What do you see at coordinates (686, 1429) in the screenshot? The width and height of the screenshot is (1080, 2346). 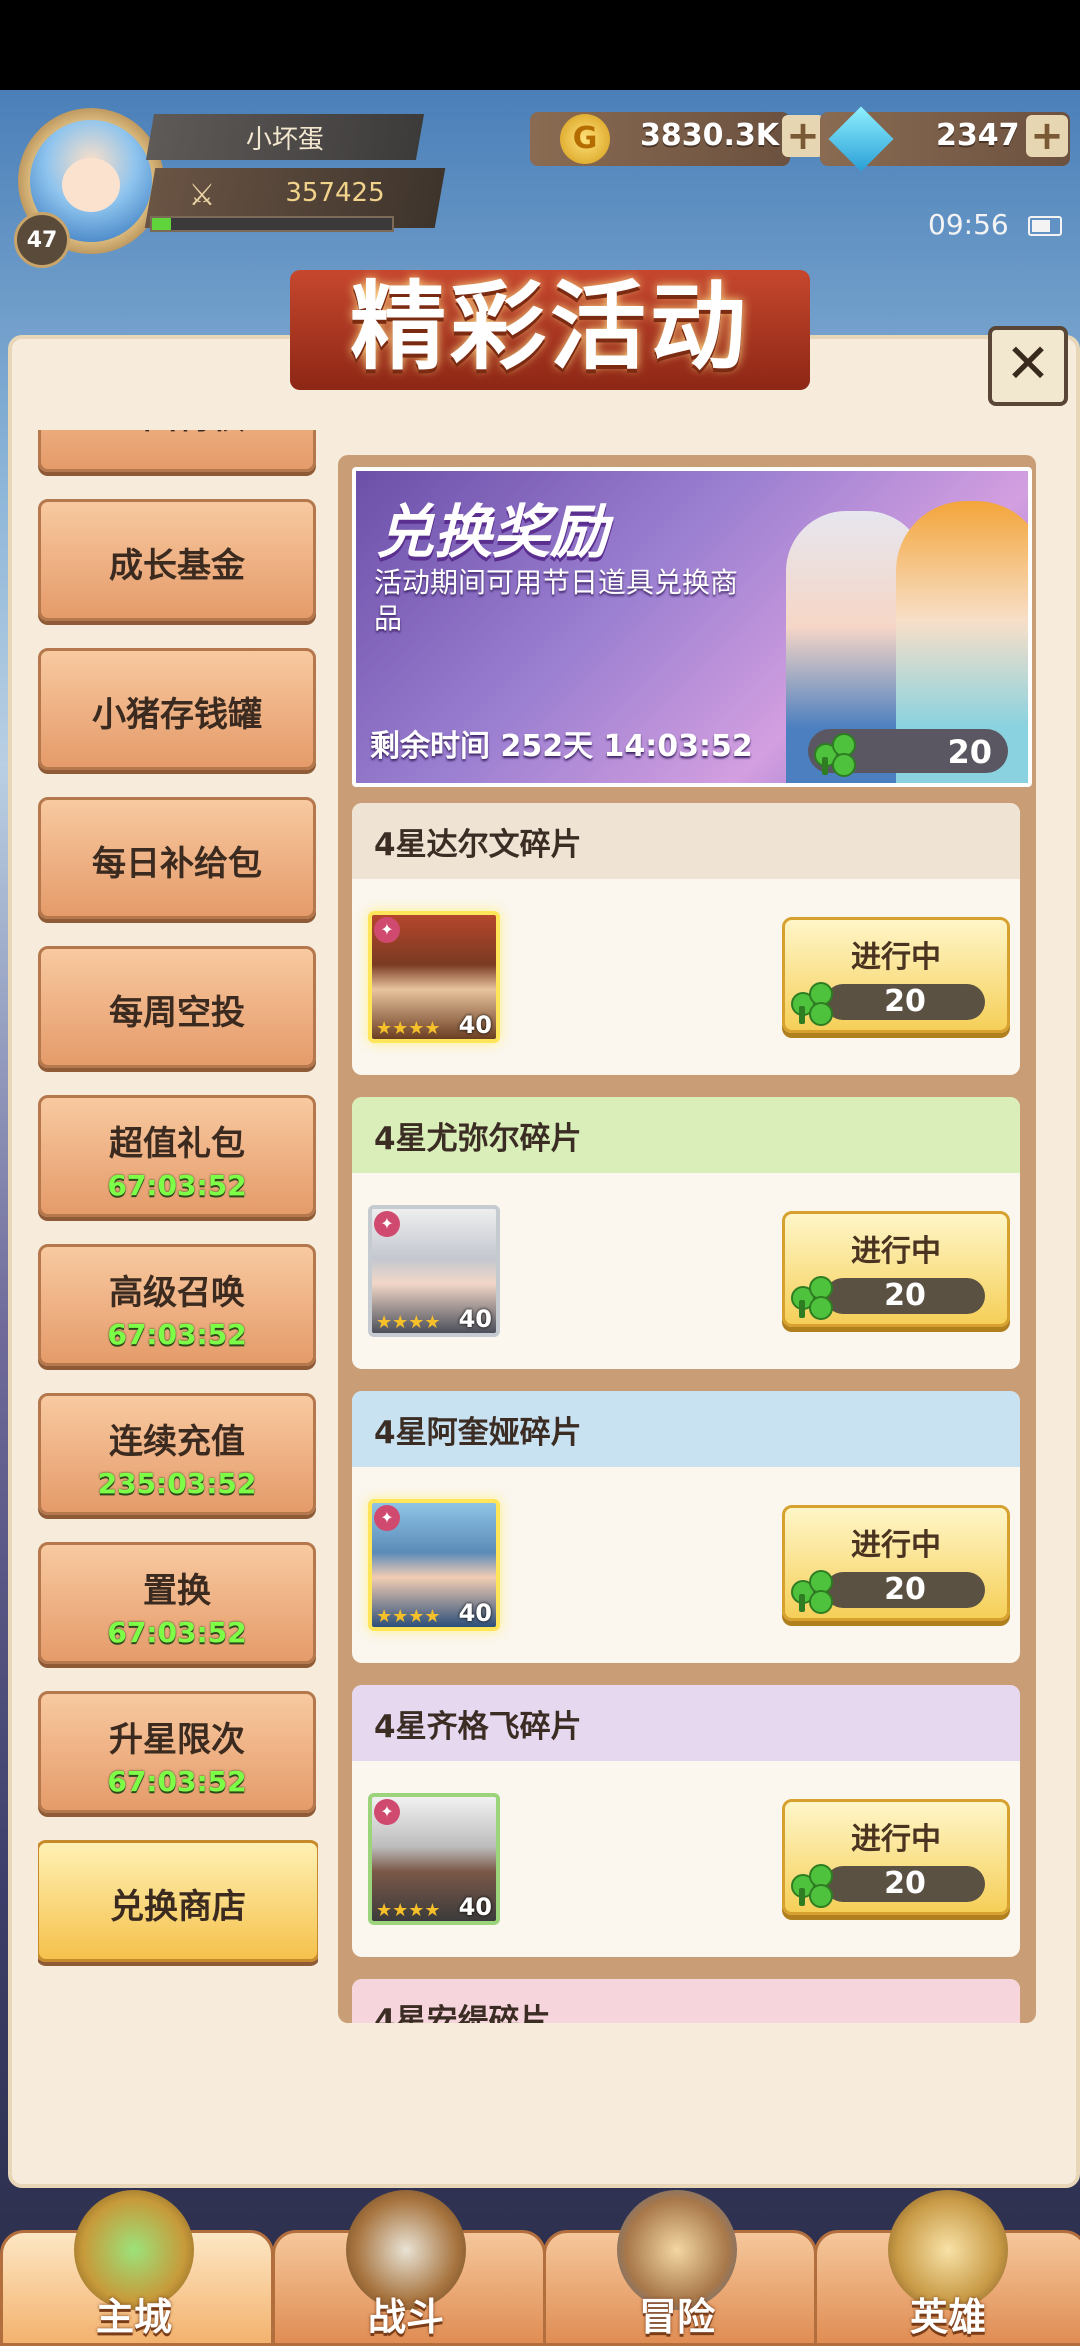 I see `exchange-item-title: 4星阿奎娅碎片` at bounding box center [686, 1429].